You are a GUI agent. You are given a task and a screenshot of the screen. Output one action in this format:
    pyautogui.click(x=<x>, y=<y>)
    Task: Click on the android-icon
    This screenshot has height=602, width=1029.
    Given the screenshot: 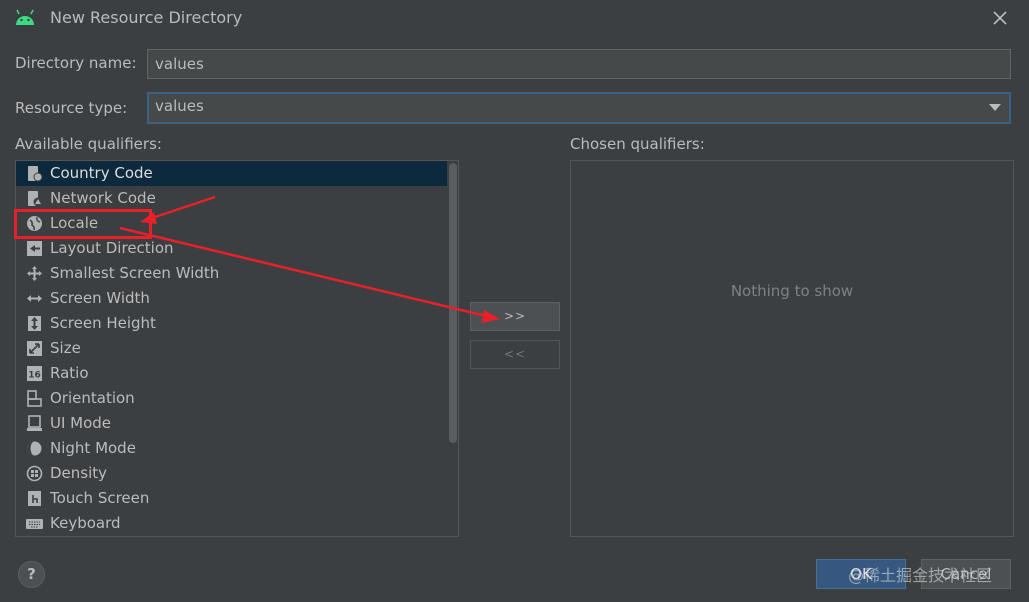 What is the action you would take?
    pyautogui.click(x=25, y=17)
    